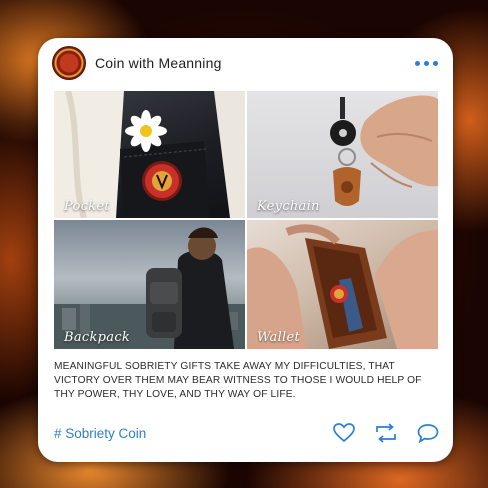  Describe the element at coordinates (342, 284) in the screenshot. I see `photo-wallet: Wallet` at that location.